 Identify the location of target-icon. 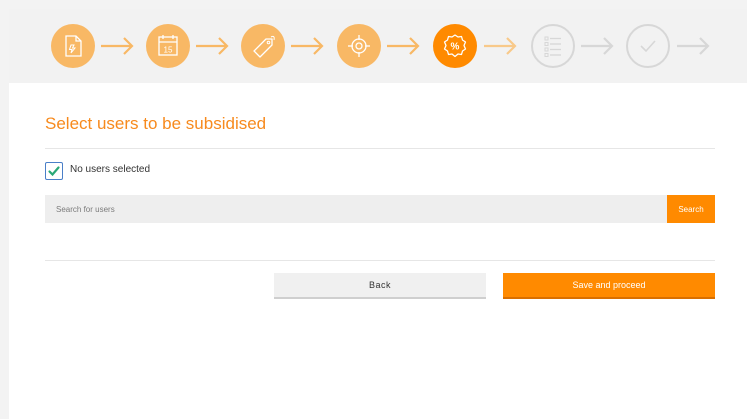
(359, 46).